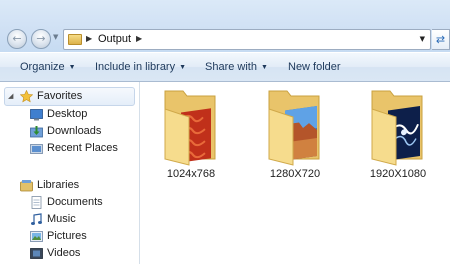 This screenshot has width=450, height=264. I want to click on folder-item: 1280X720, so click(295, 137).